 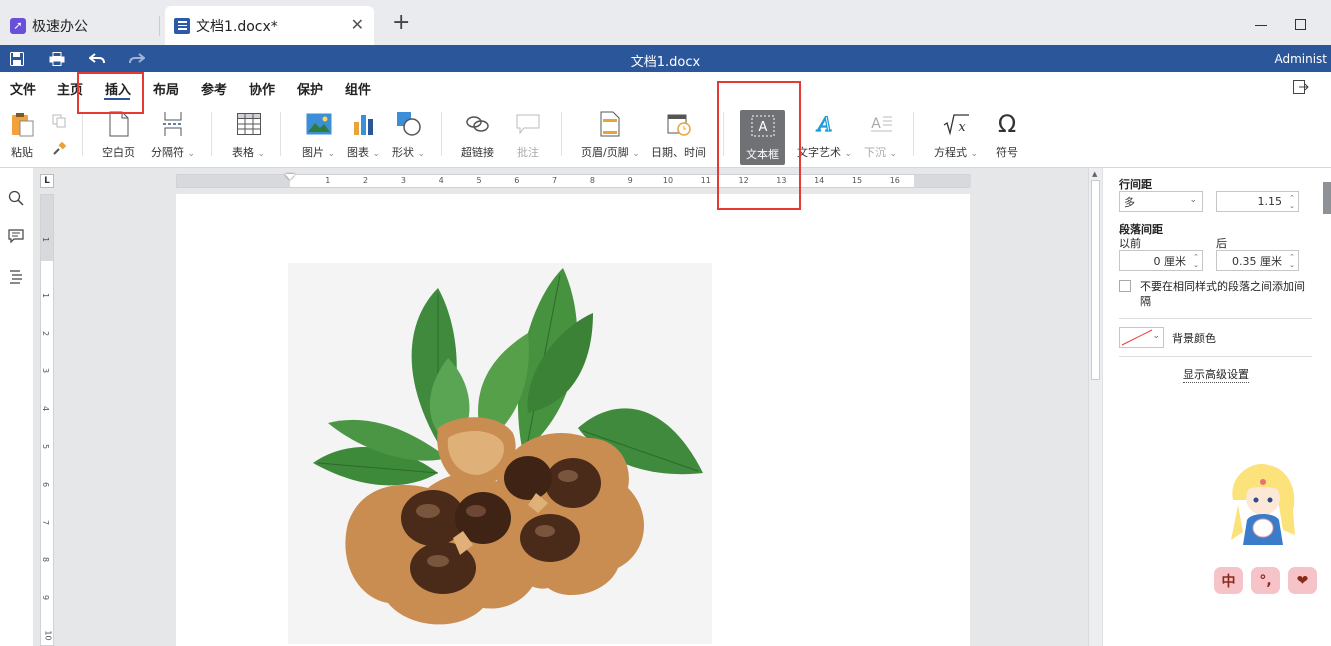 I want to click on tab-document: 文档1.docx* ✕, so click(x=269, y=25).